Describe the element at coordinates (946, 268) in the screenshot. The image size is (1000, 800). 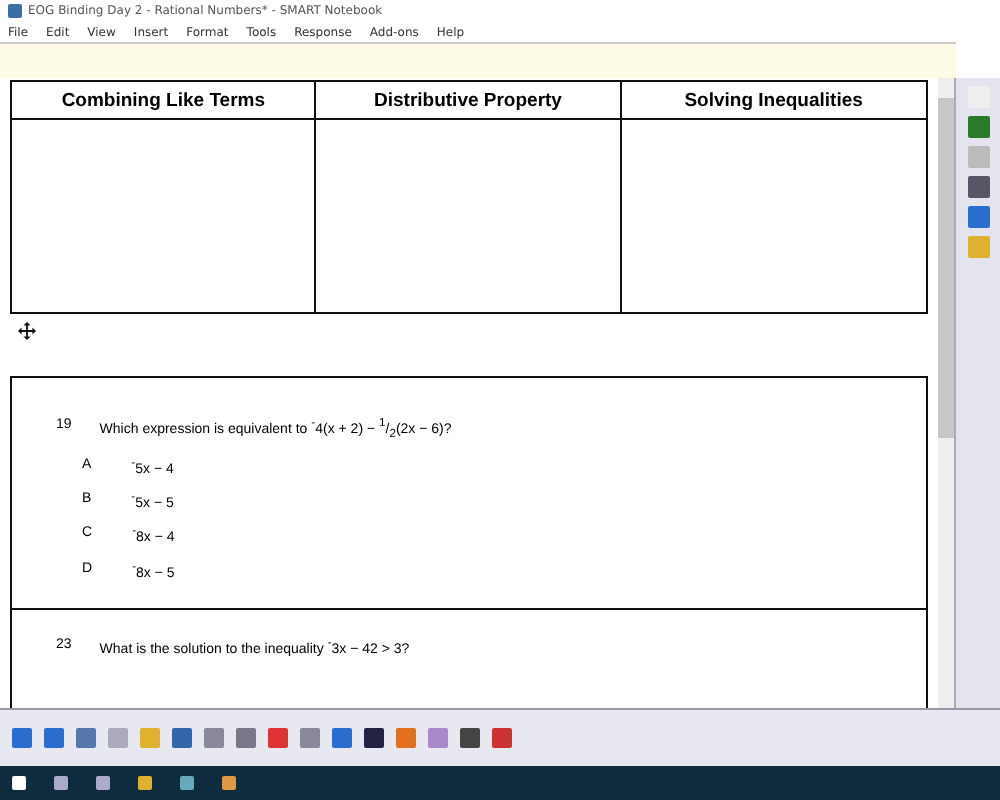
I see `scrollbar-thumb` at that location.